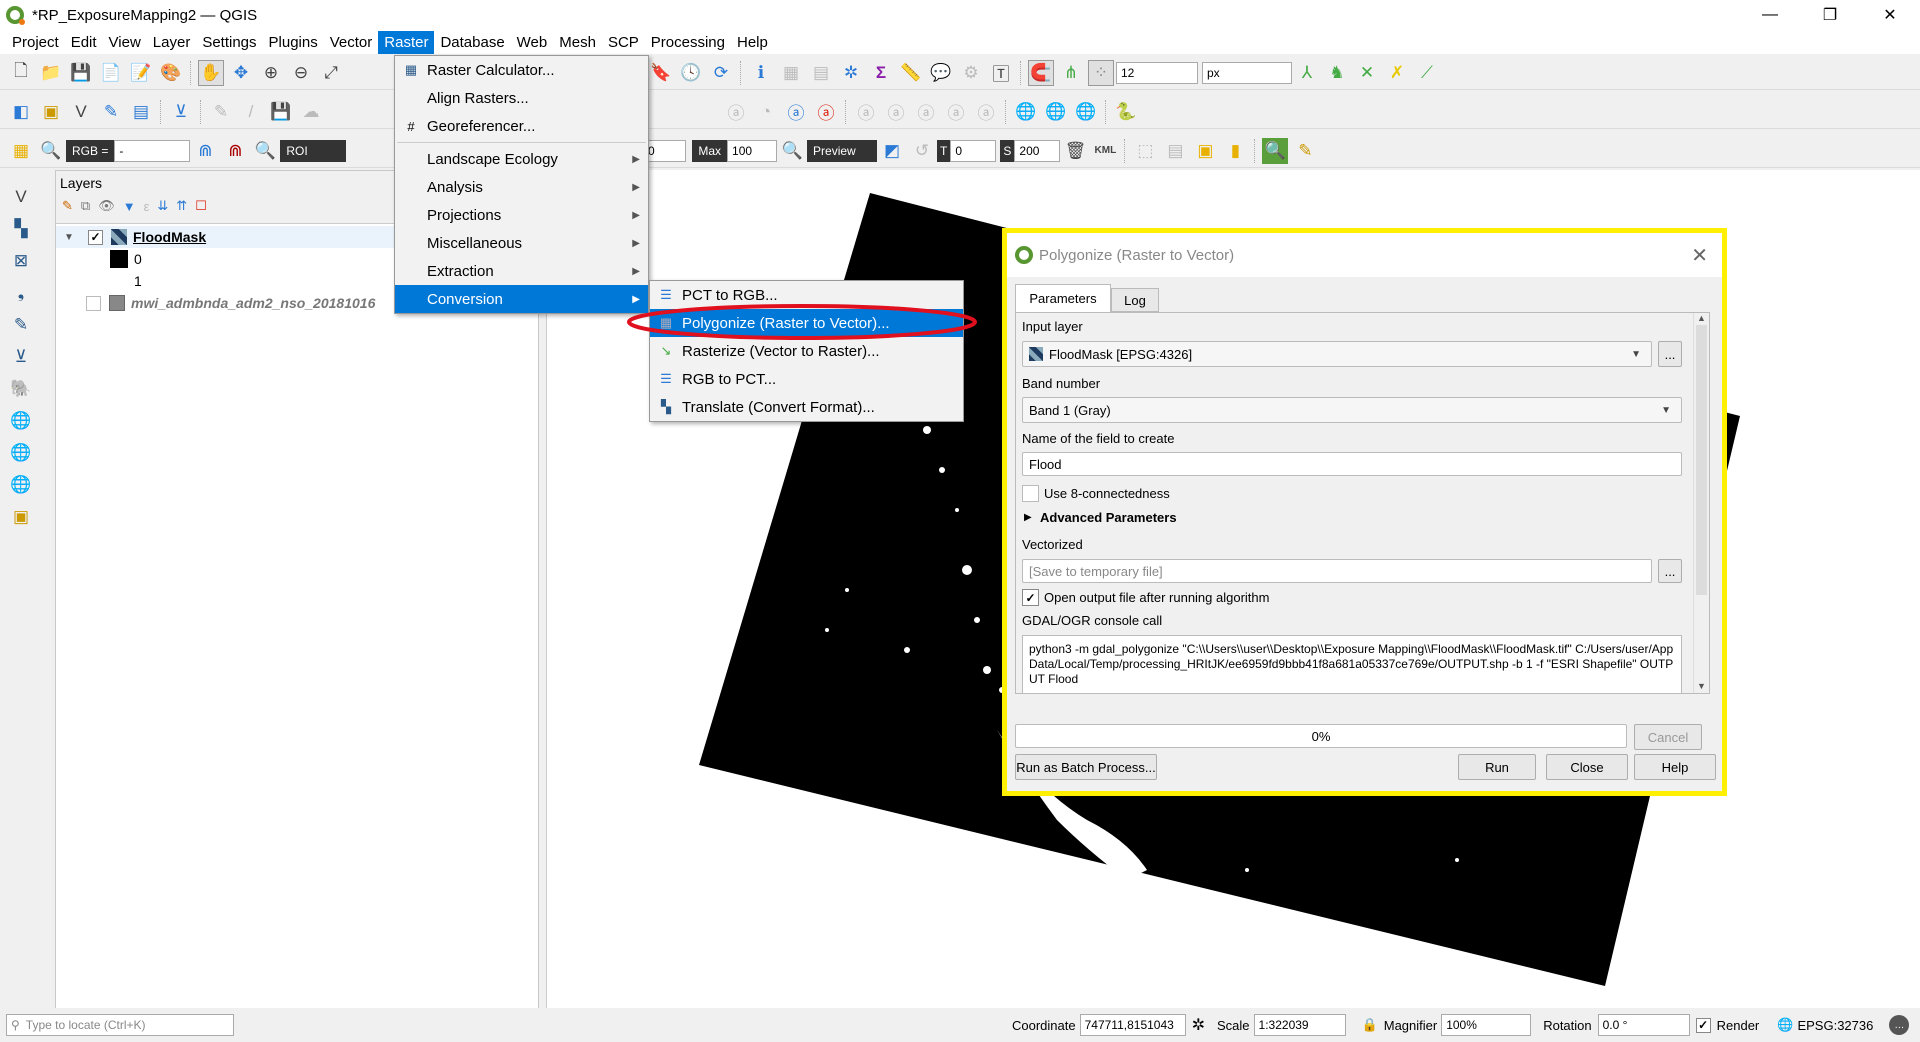 This screenshot has height=1042, width=1920. What do you see at coordinates (1397, 73) in the screenshot?
I see `avoid-overlap-icon: ✗` at bounding box center [1397, 73].